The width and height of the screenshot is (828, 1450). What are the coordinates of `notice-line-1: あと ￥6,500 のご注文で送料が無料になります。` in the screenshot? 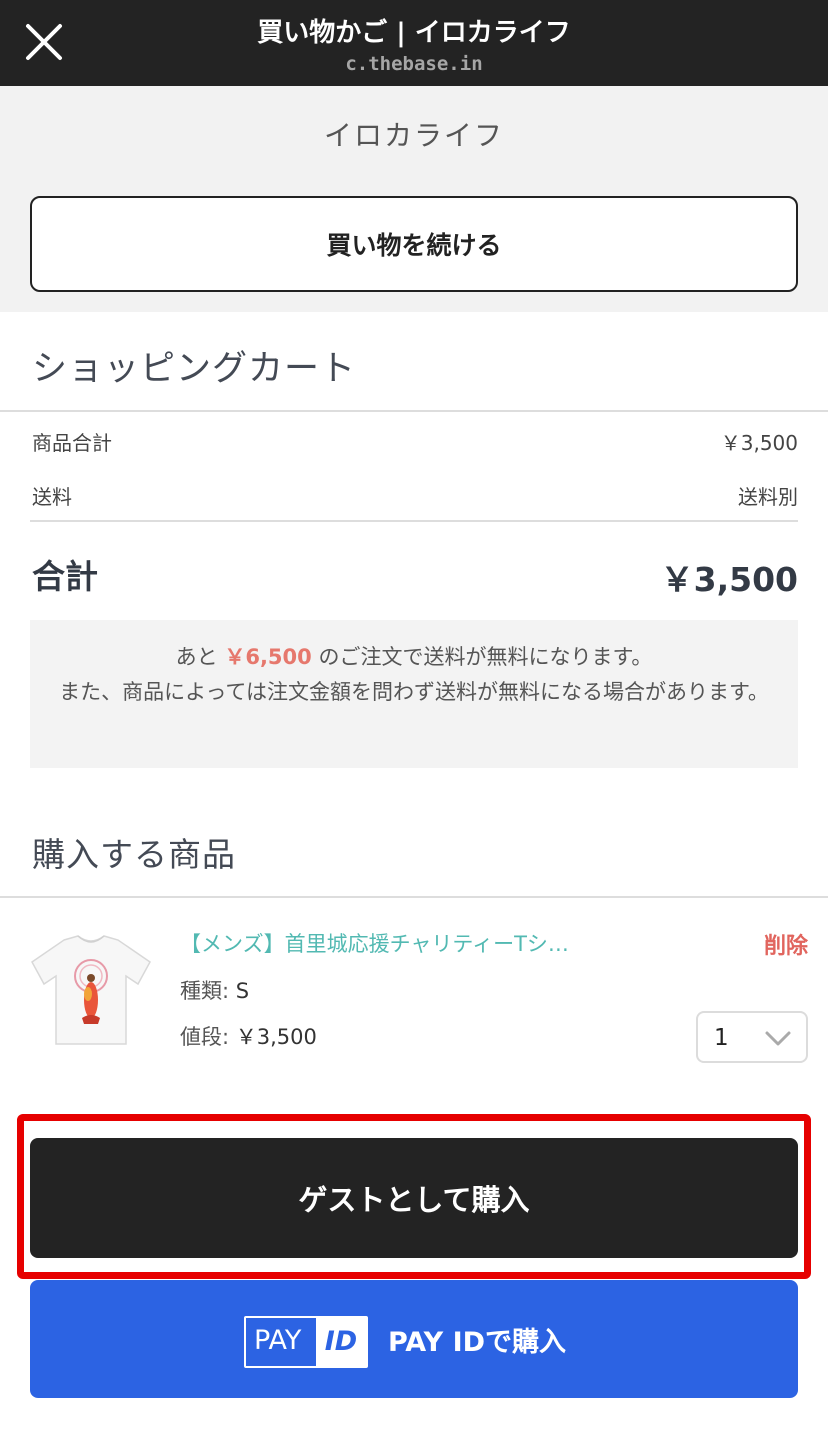 It's located at (414, 657).